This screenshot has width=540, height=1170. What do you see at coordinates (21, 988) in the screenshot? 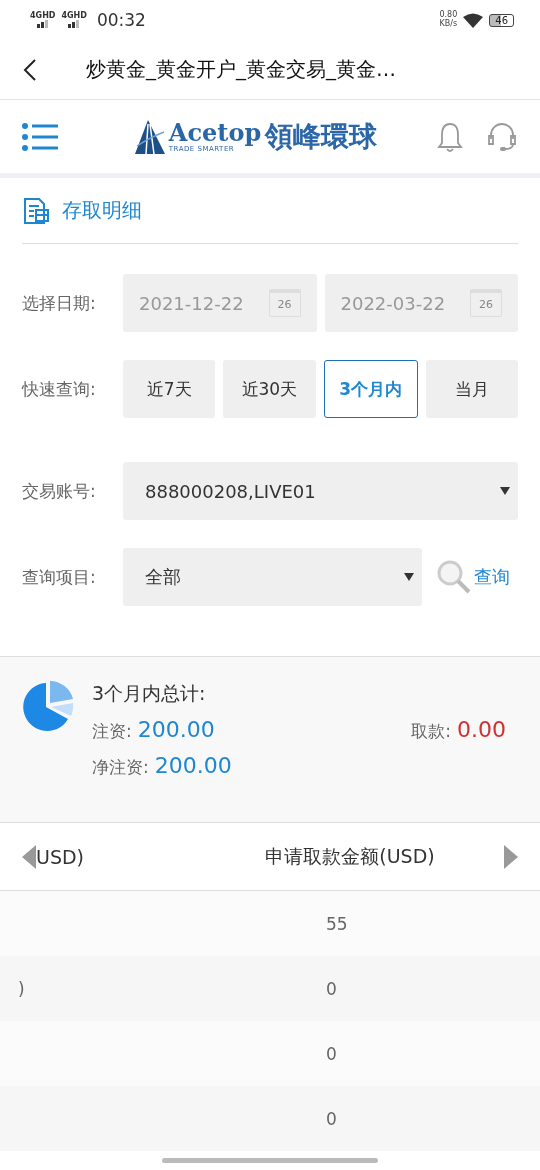
I see `table-cell: )` at bounding box center [21, 988].